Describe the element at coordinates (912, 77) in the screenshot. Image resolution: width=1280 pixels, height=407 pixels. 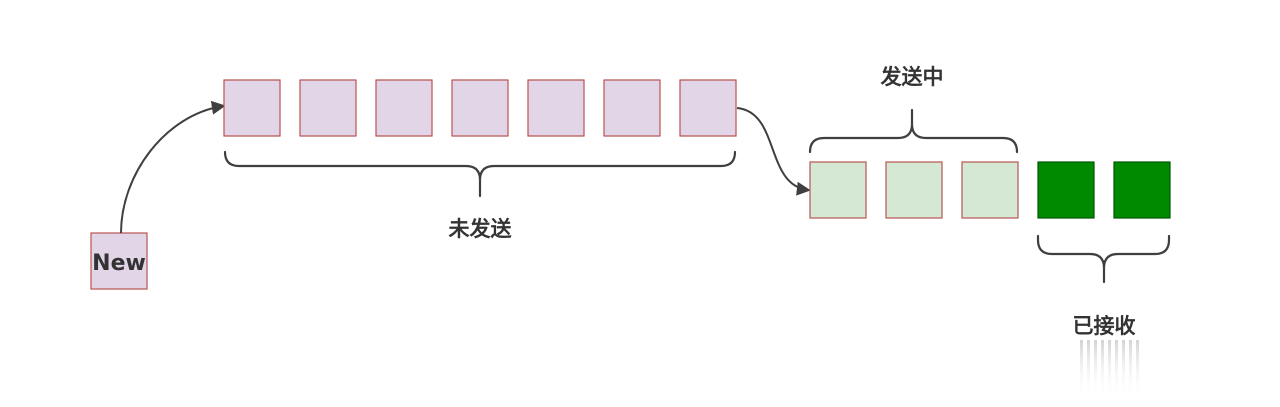
I see `sending-label: 发送中` at that location.